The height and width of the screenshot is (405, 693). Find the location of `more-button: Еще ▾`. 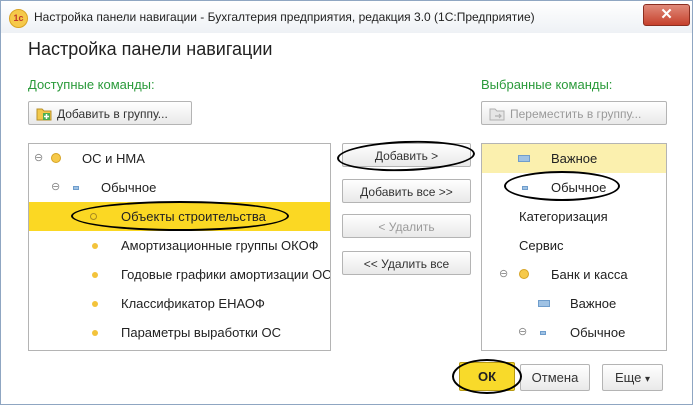

more-button: Еще ▾ is located at coordinates (632, 377).